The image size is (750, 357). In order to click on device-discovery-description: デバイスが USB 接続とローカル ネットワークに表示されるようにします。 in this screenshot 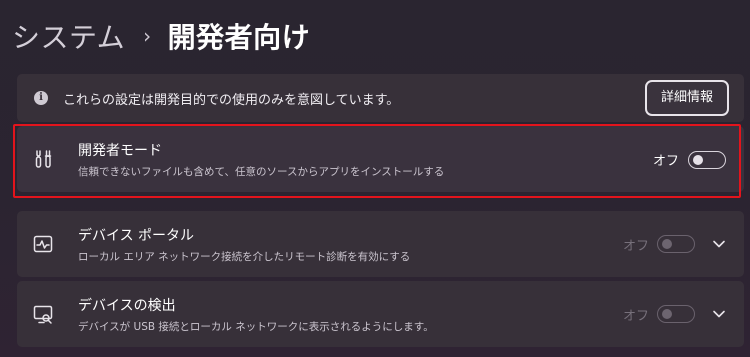, I will do `click(256, 327)`.